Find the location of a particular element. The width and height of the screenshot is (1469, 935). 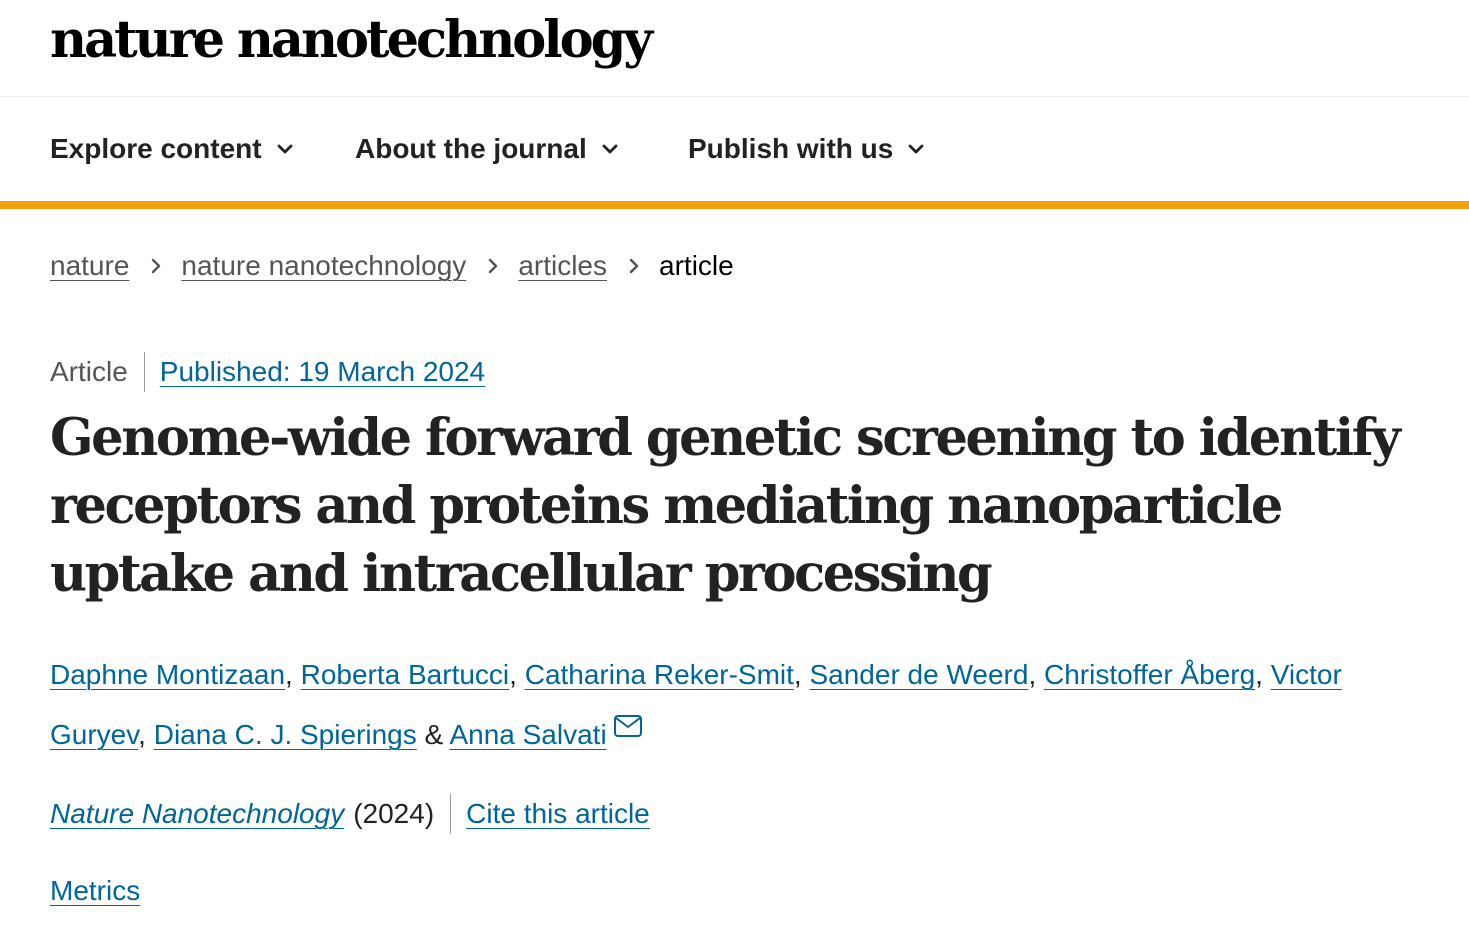

nav-item-label: Publish with us is located at coordinates (791, 148).